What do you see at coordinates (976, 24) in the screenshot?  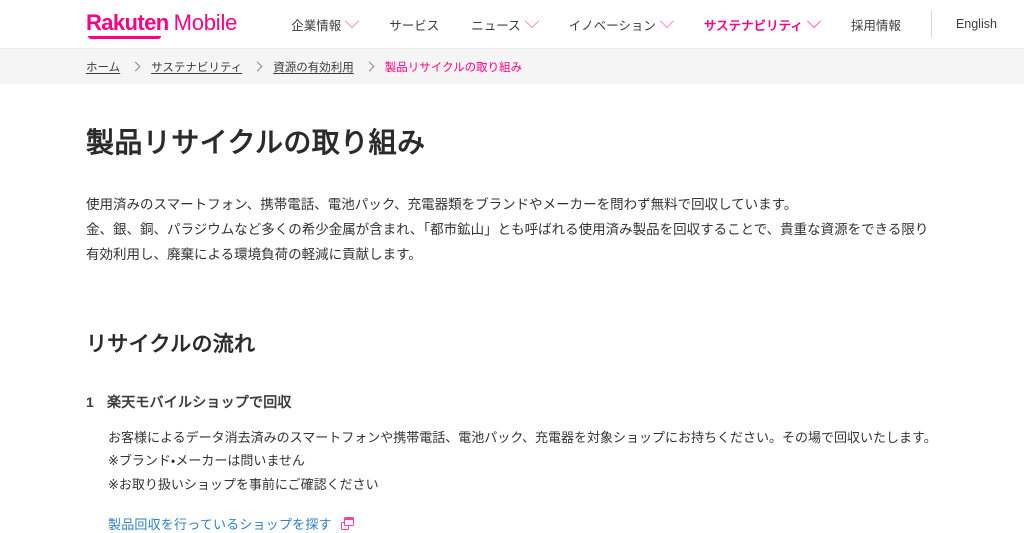 I see `language-switch-english: English` at bounding box center [976, 24].